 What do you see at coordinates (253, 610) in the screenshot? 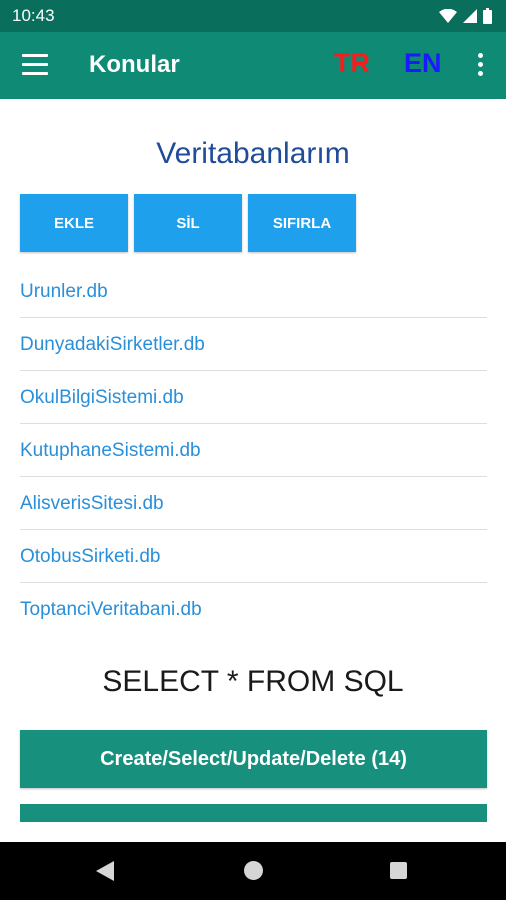
I see `database-item: ToptanciVeritabani.db` at bounding box center [253, 610].